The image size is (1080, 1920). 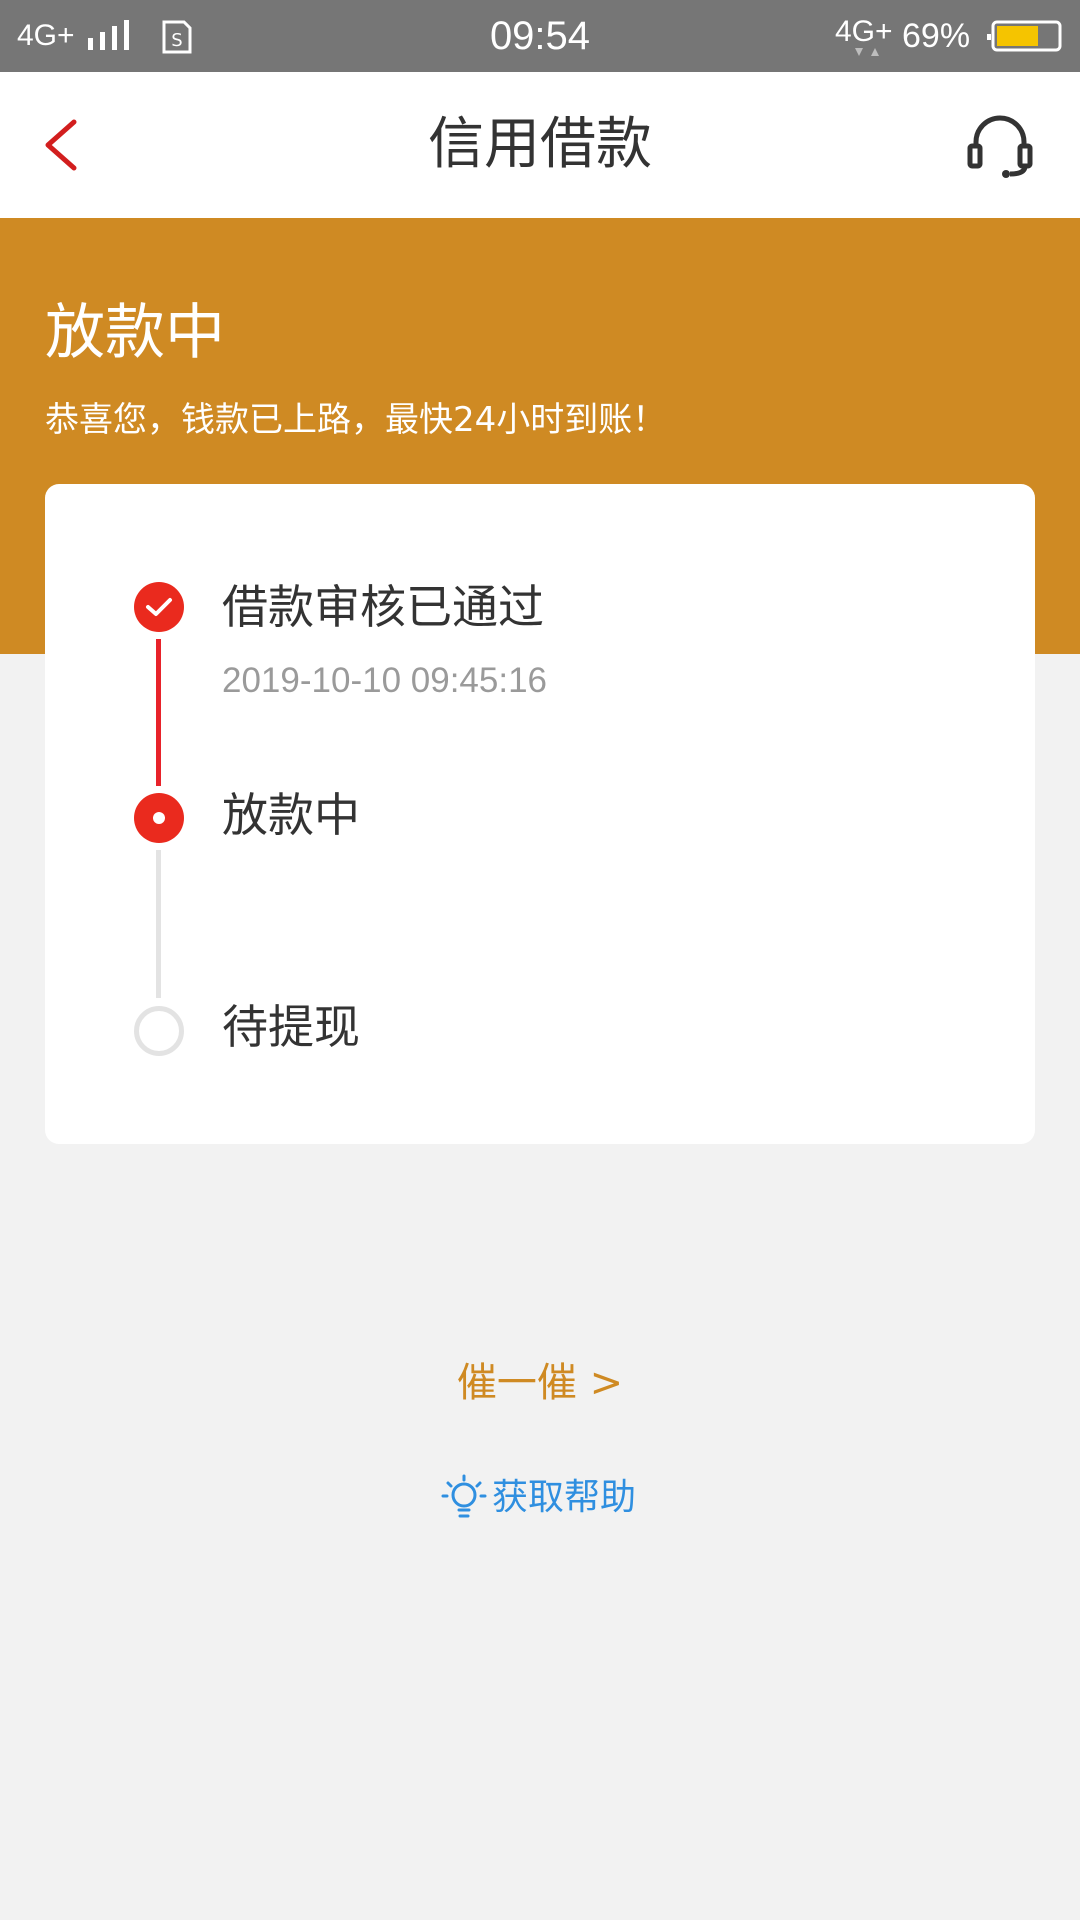 I want to click on status-title: 放款中, so click(x=135, y=333).